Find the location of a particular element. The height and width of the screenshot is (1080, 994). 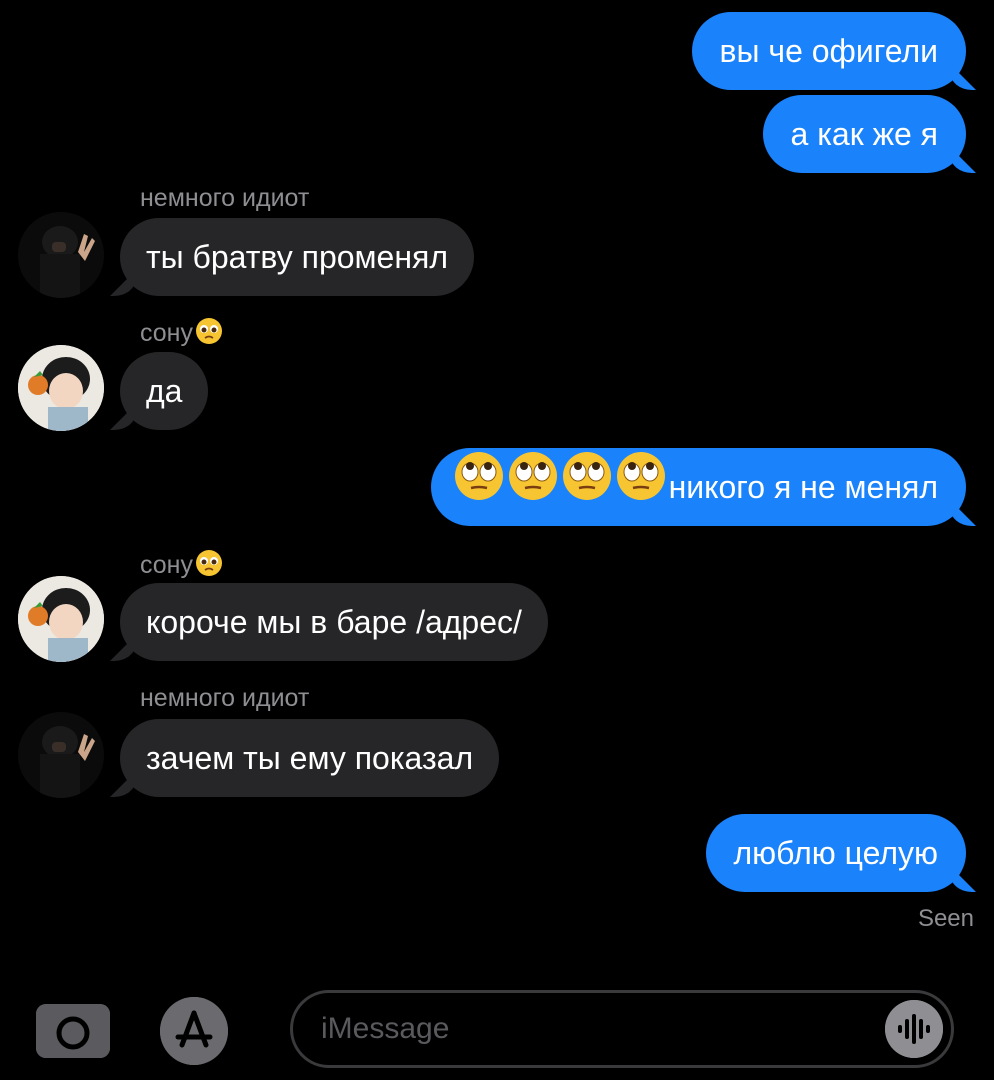

camera-button is located at coordinates (73, 1031).